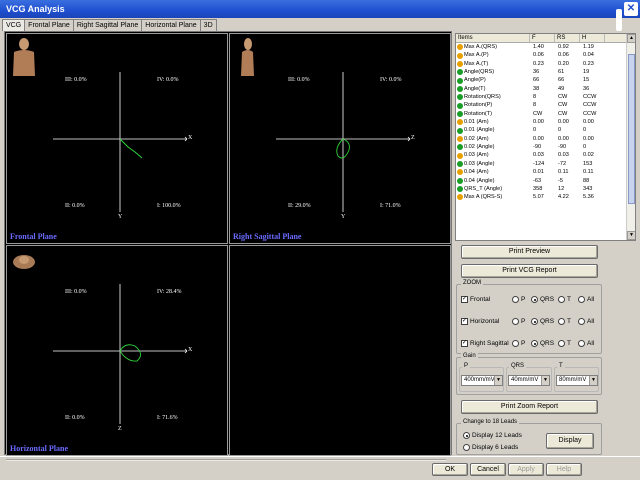 The image size is (640, 480). What do you see at coordinates (120, 429) in the screenshot?
I see `horizontal-axis-z-label: Z` at bounding box center [120, 429].